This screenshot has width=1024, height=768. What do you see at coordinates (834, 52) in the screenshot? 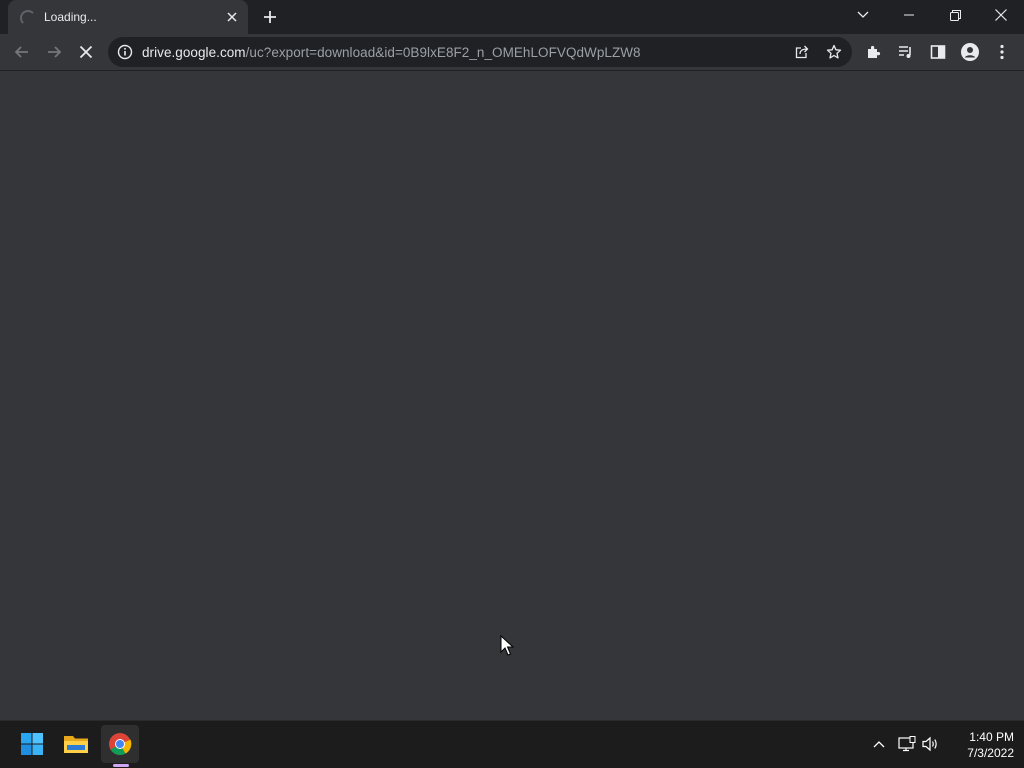
I see `bookmark-star-icon` at bounding box center [834, 52].